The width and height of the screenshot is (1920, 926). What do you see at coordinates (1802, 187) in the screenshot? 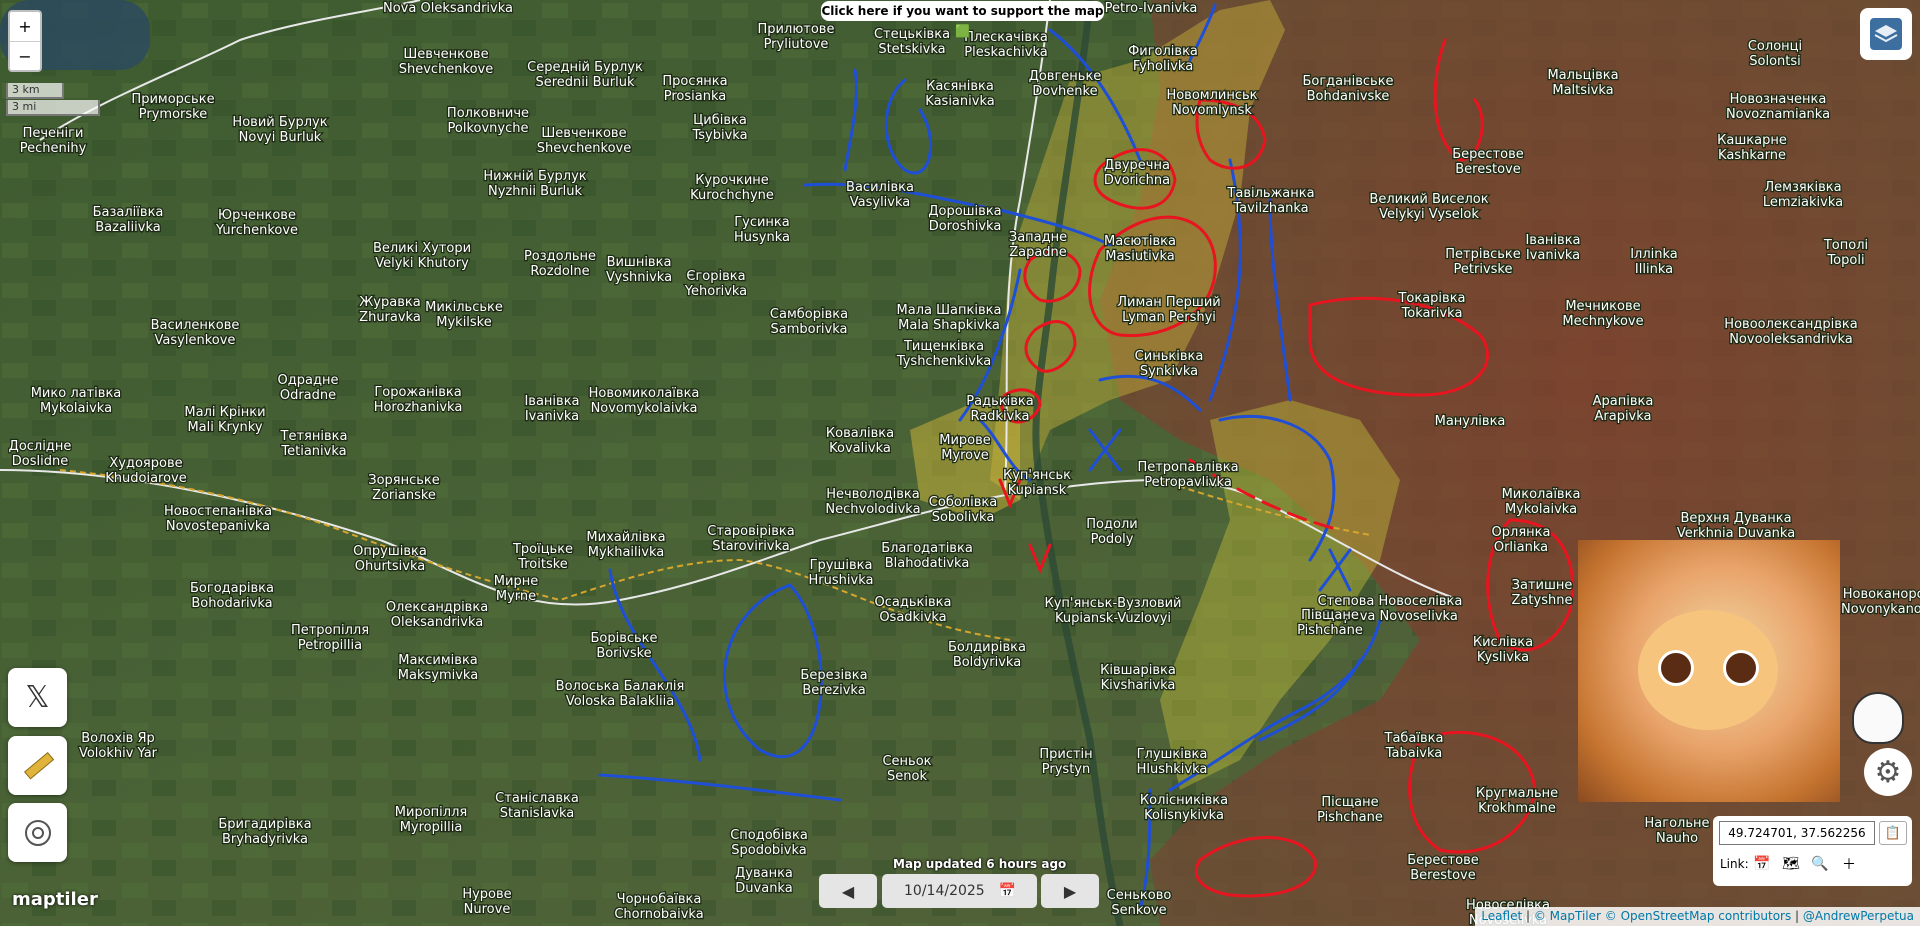
I see `place-label: Лемзяківка` at bounding box center [1802, 187].